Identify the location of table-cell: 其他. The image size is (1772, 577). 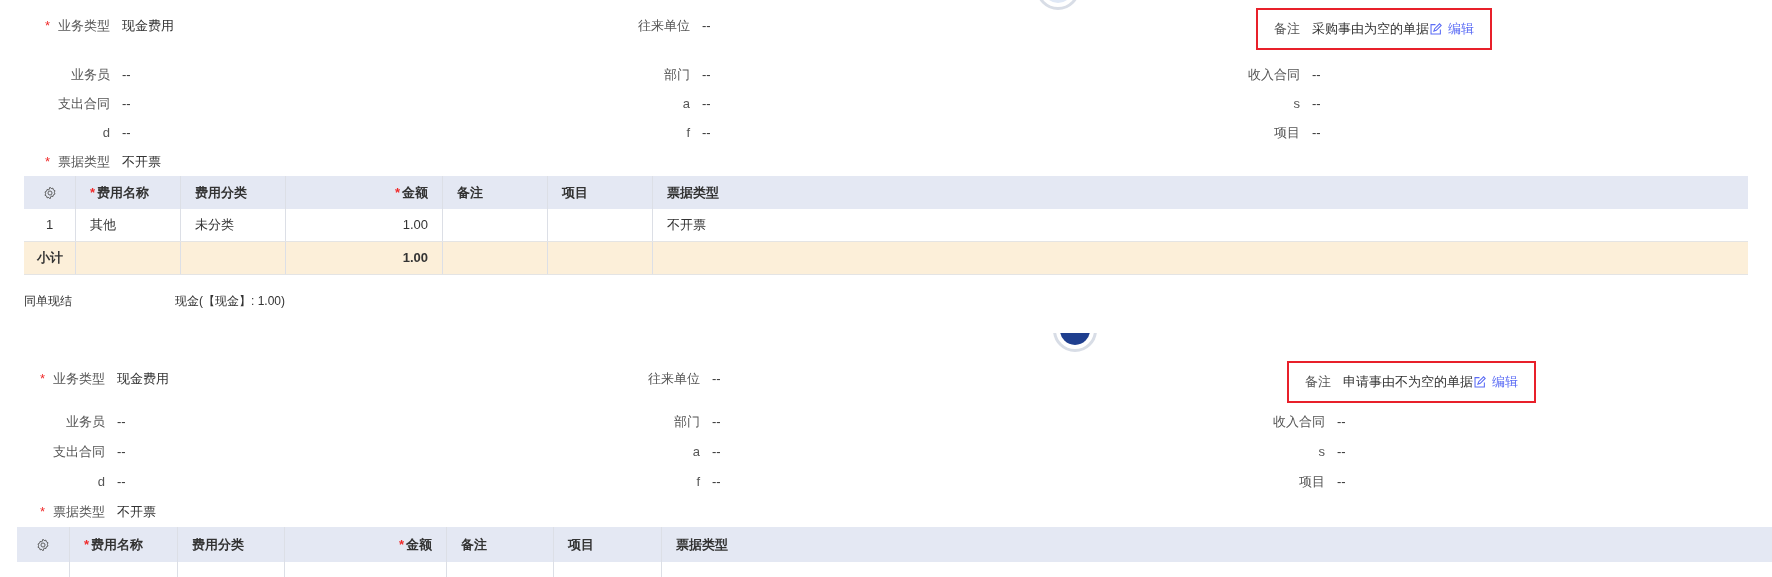
(128, 225).